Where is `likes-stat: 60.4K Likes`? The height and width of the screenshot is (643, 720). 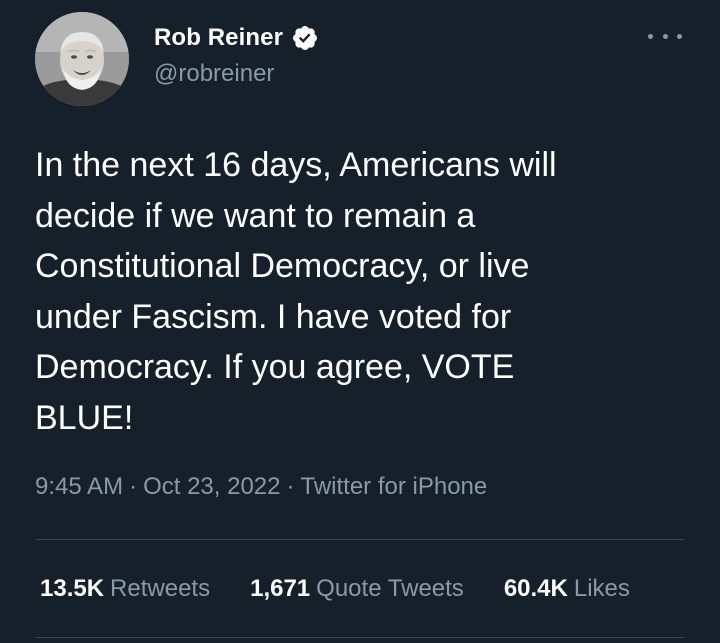 likes-stat: 60.4K Likes is located at coordinates (567, 589).